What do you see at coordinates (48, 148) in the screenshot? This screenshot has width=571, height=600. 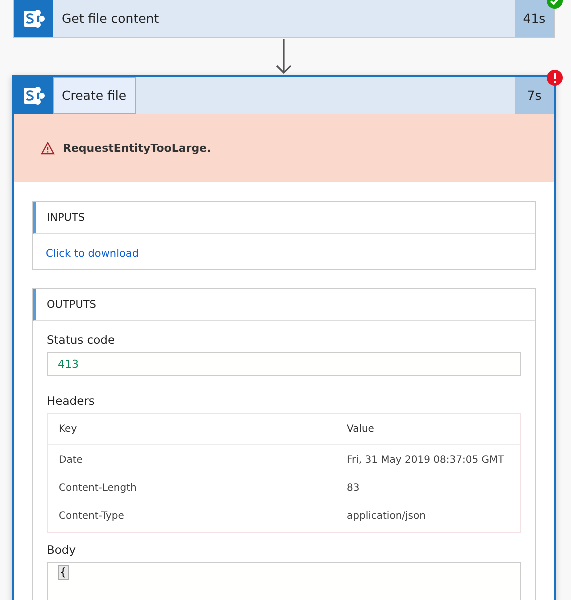 I see `warning-icon` at bounding box center [48, 148].